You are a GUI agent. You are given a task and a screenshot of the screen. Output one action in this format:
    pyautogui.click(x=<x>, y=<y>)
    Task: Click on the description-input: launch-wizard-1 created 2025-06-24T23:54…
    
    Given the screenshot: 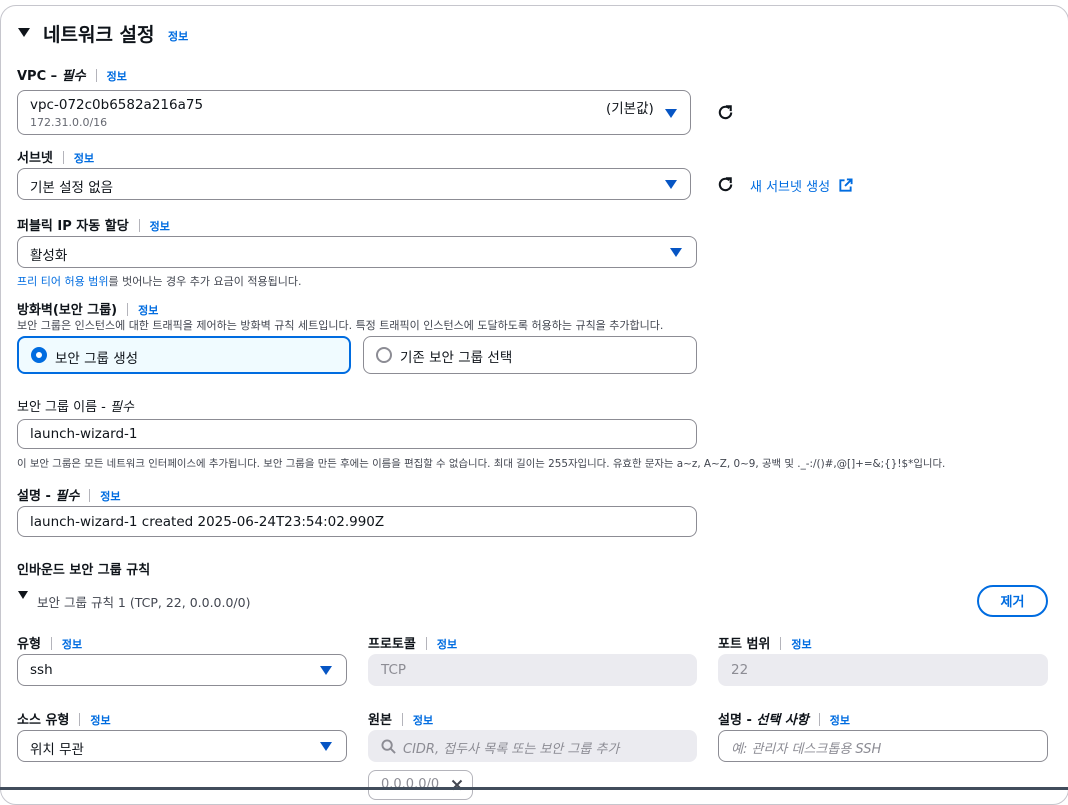 What is the action you would take?
    pyautogui.click(x=357, y=521)
    